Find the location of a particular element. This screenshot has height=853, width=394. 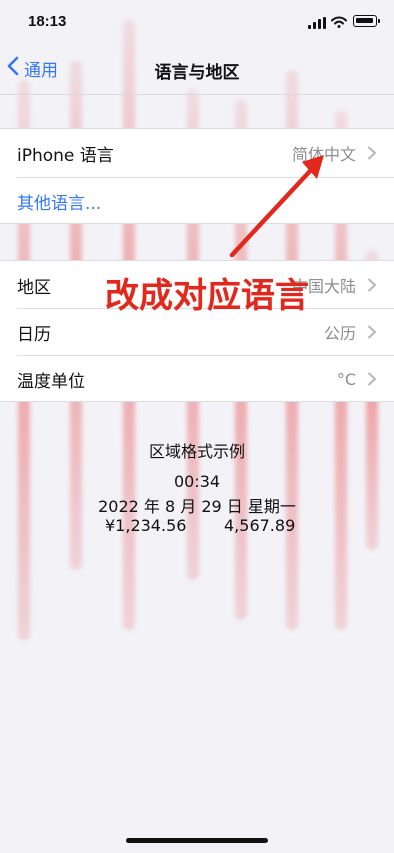

region-row: 地区 中国大陆 is located at coordinates (197, 285).